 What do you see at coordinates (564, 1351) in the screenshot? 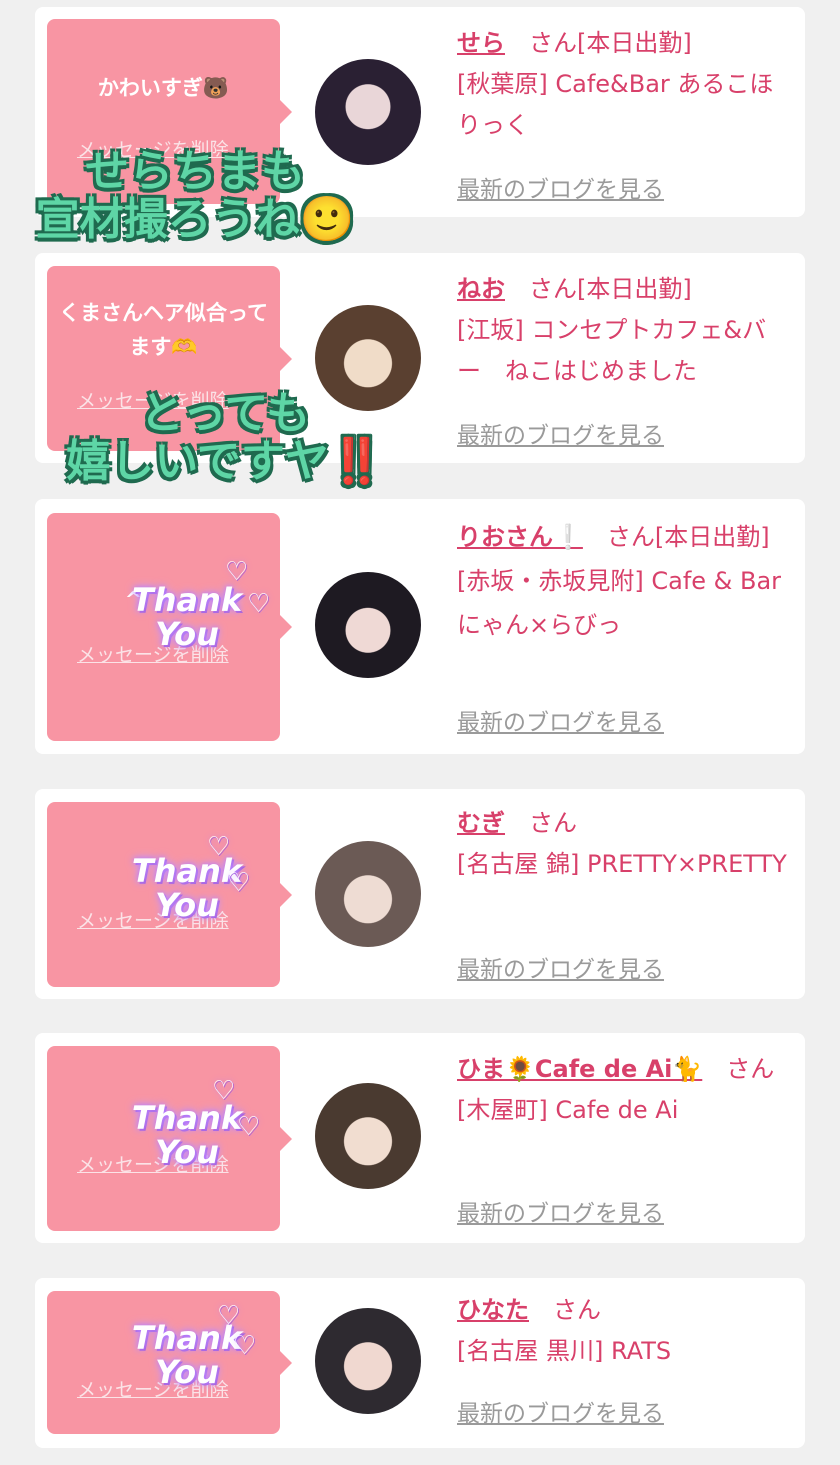
I see `shop-name: [名古屋 黒川] RATS` at bounding box center [564, 1351].